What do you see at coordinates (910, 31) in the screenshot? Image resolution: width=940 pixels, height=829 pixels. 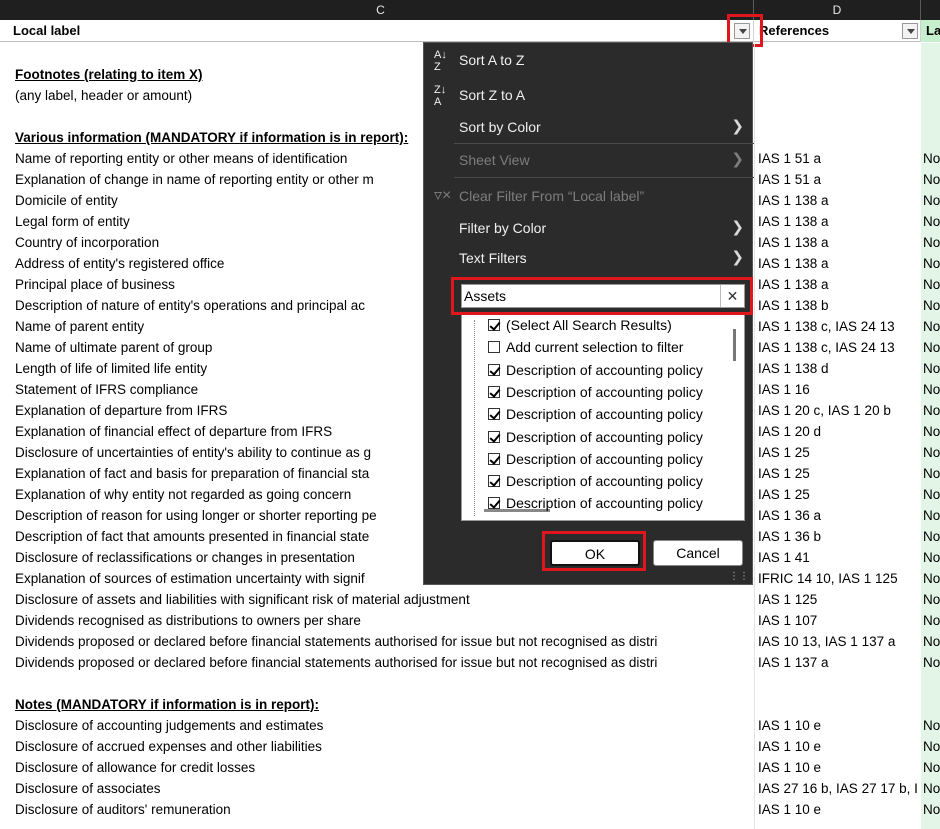 I see `references-filter-dropdown-icon` at bounding box center [910, 31].